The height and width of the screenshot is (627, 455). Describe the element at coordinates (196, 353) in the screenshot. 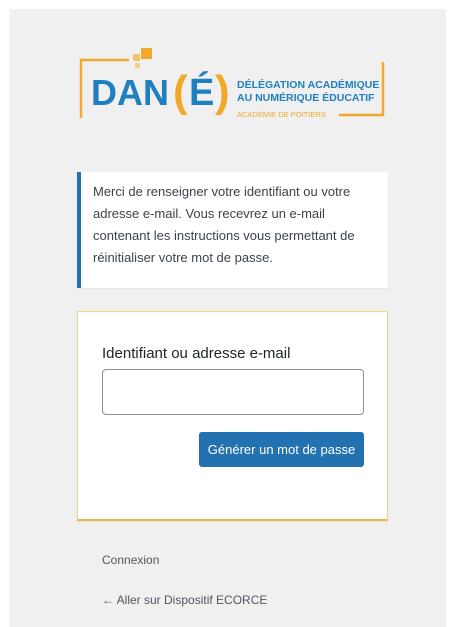

I see `username-email-label: Identifiant ou adresse e-mail` at that location.